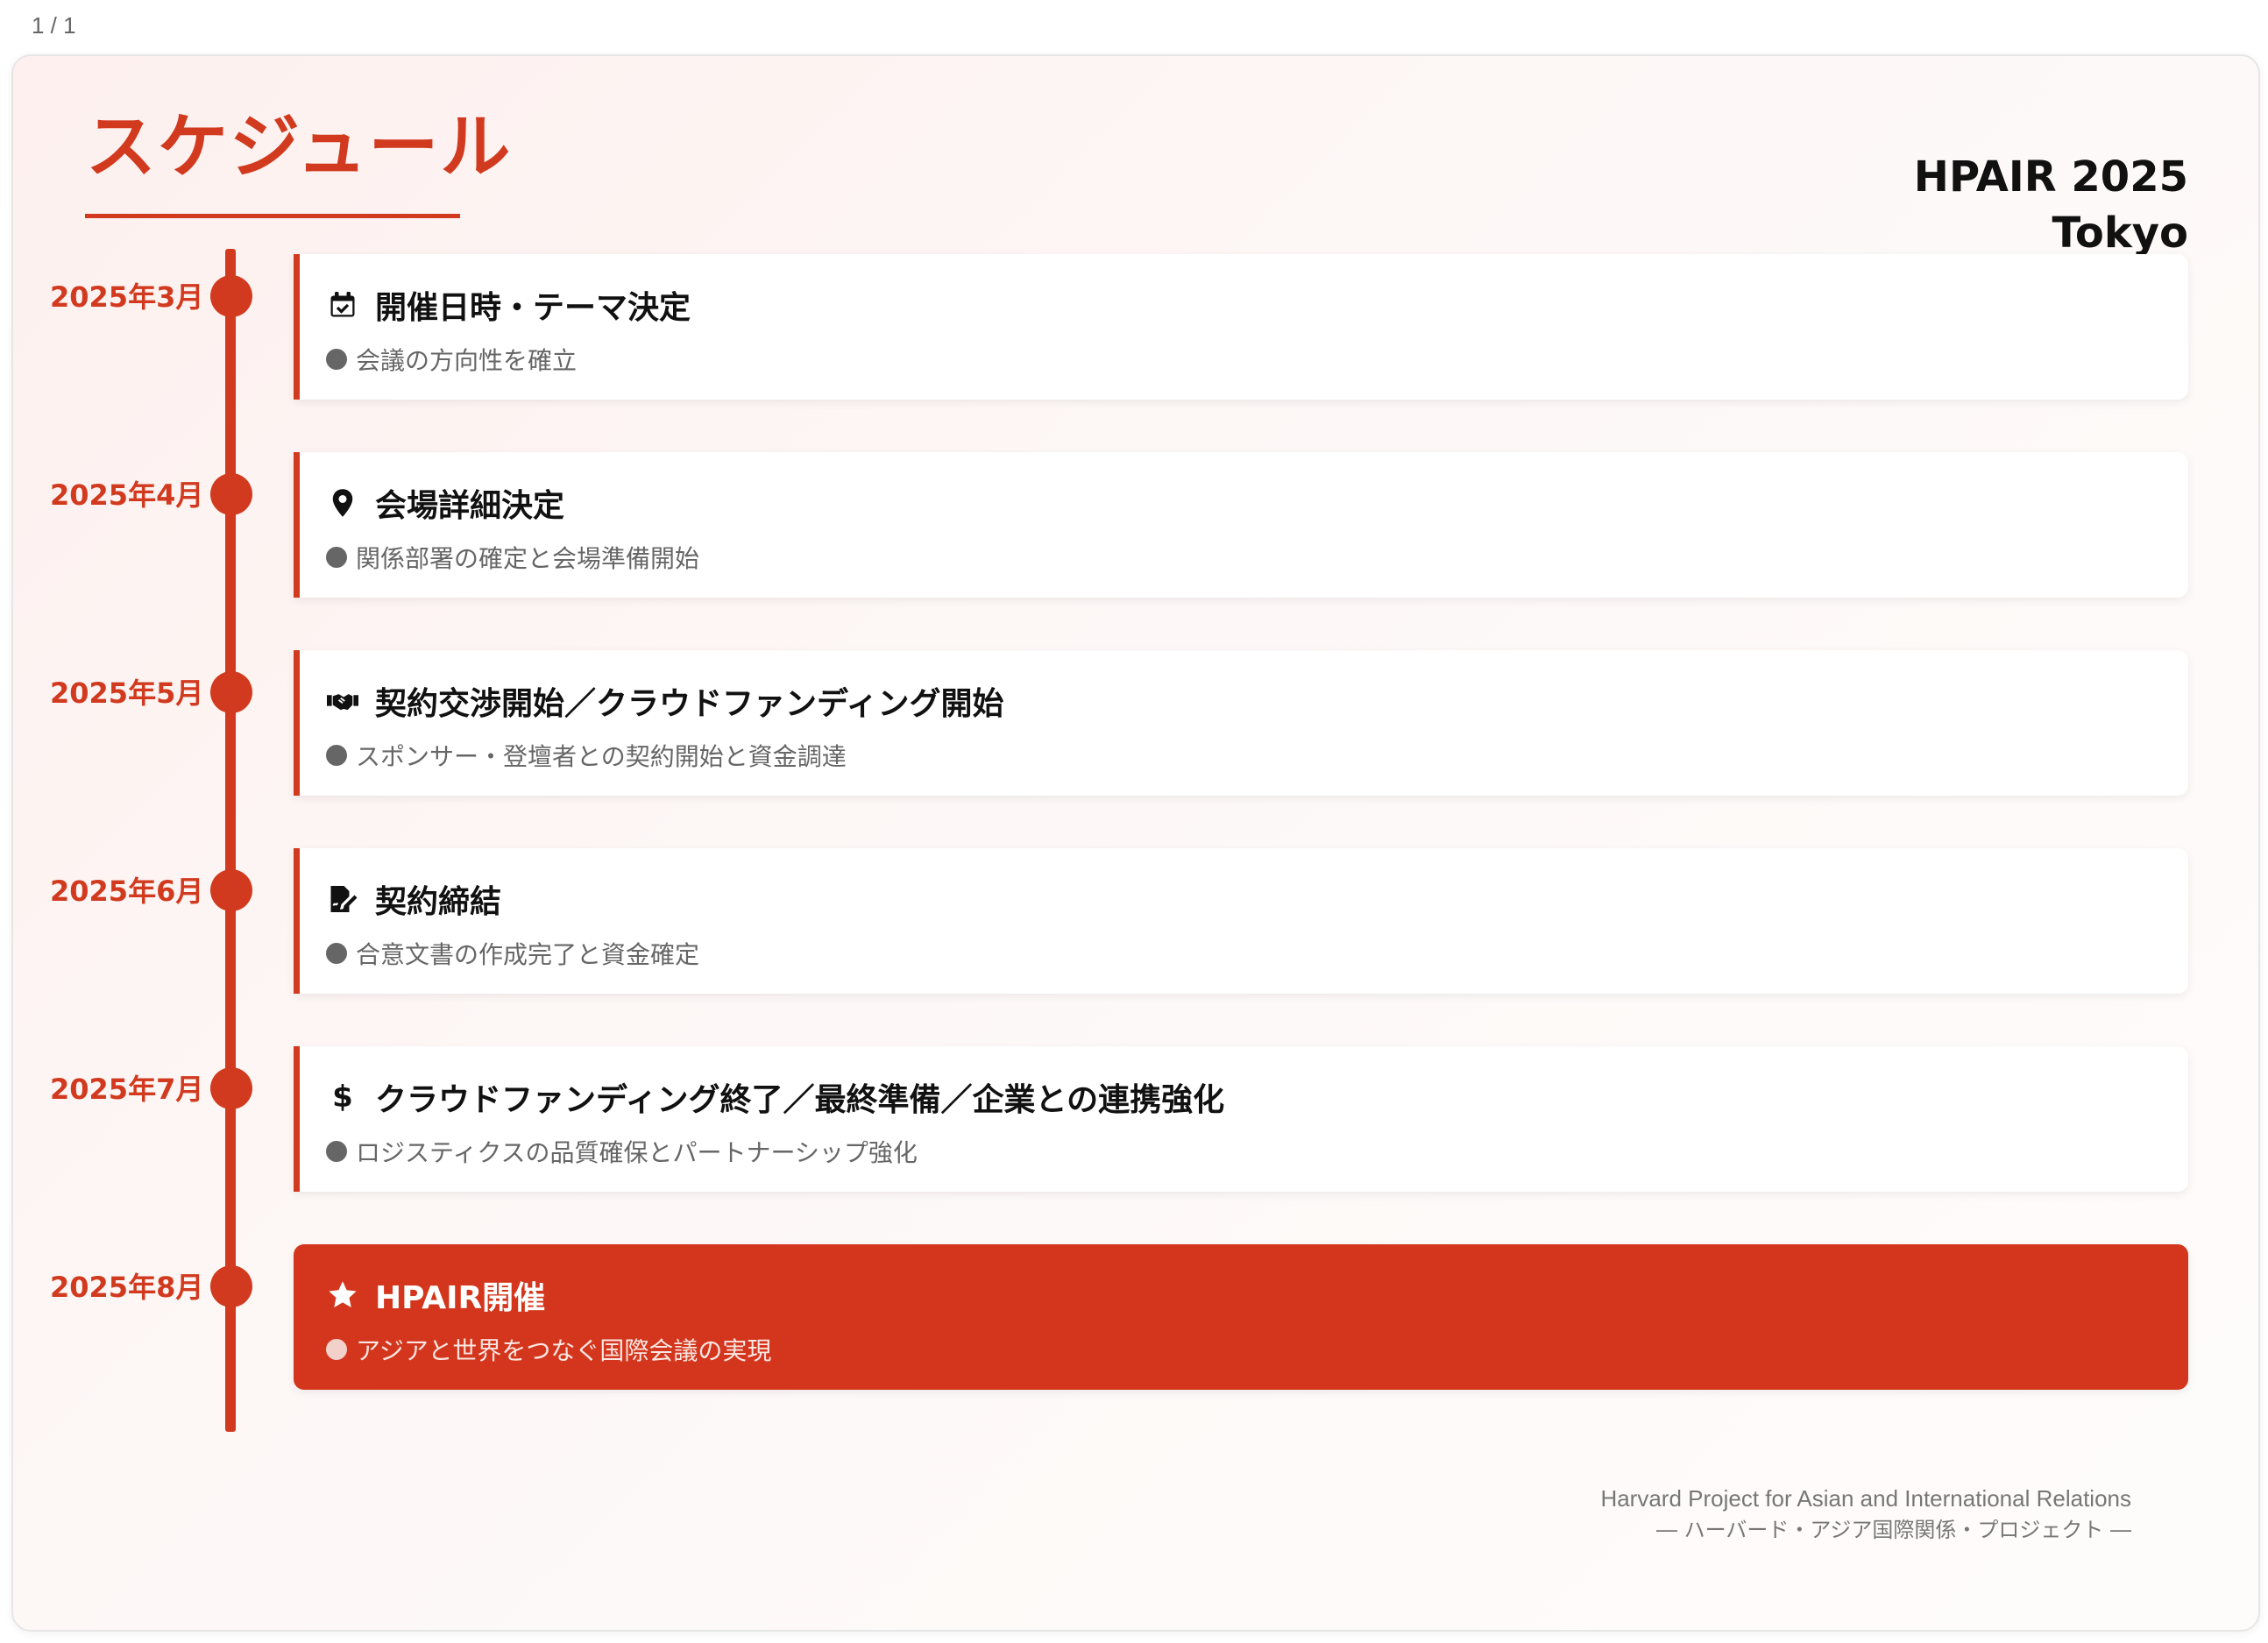  I want to click on timeline-card: 会場詳細決定 関係部署の確定と会場準備開始, so click(1241, 525).